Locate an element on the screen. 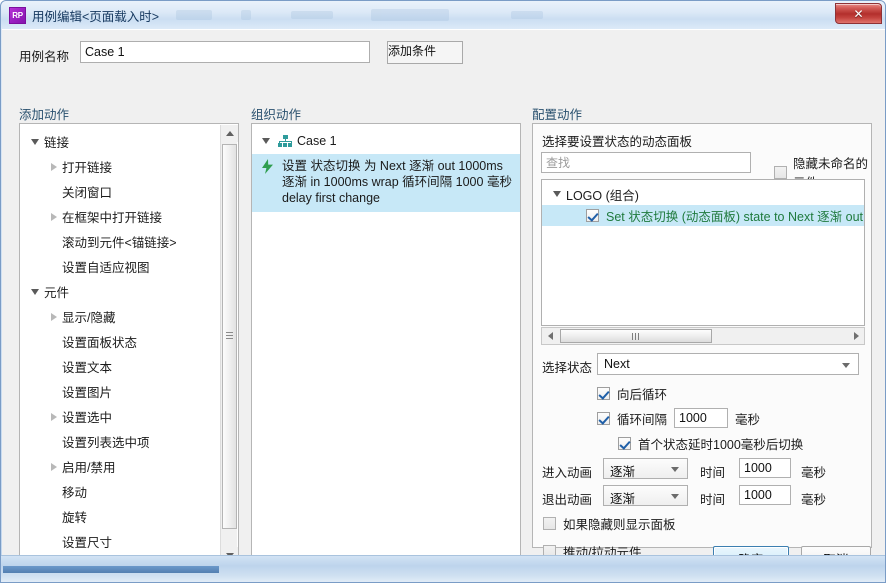 The image size is (886, 583). first-delay-checkbox is located at coordinates (624, 443).